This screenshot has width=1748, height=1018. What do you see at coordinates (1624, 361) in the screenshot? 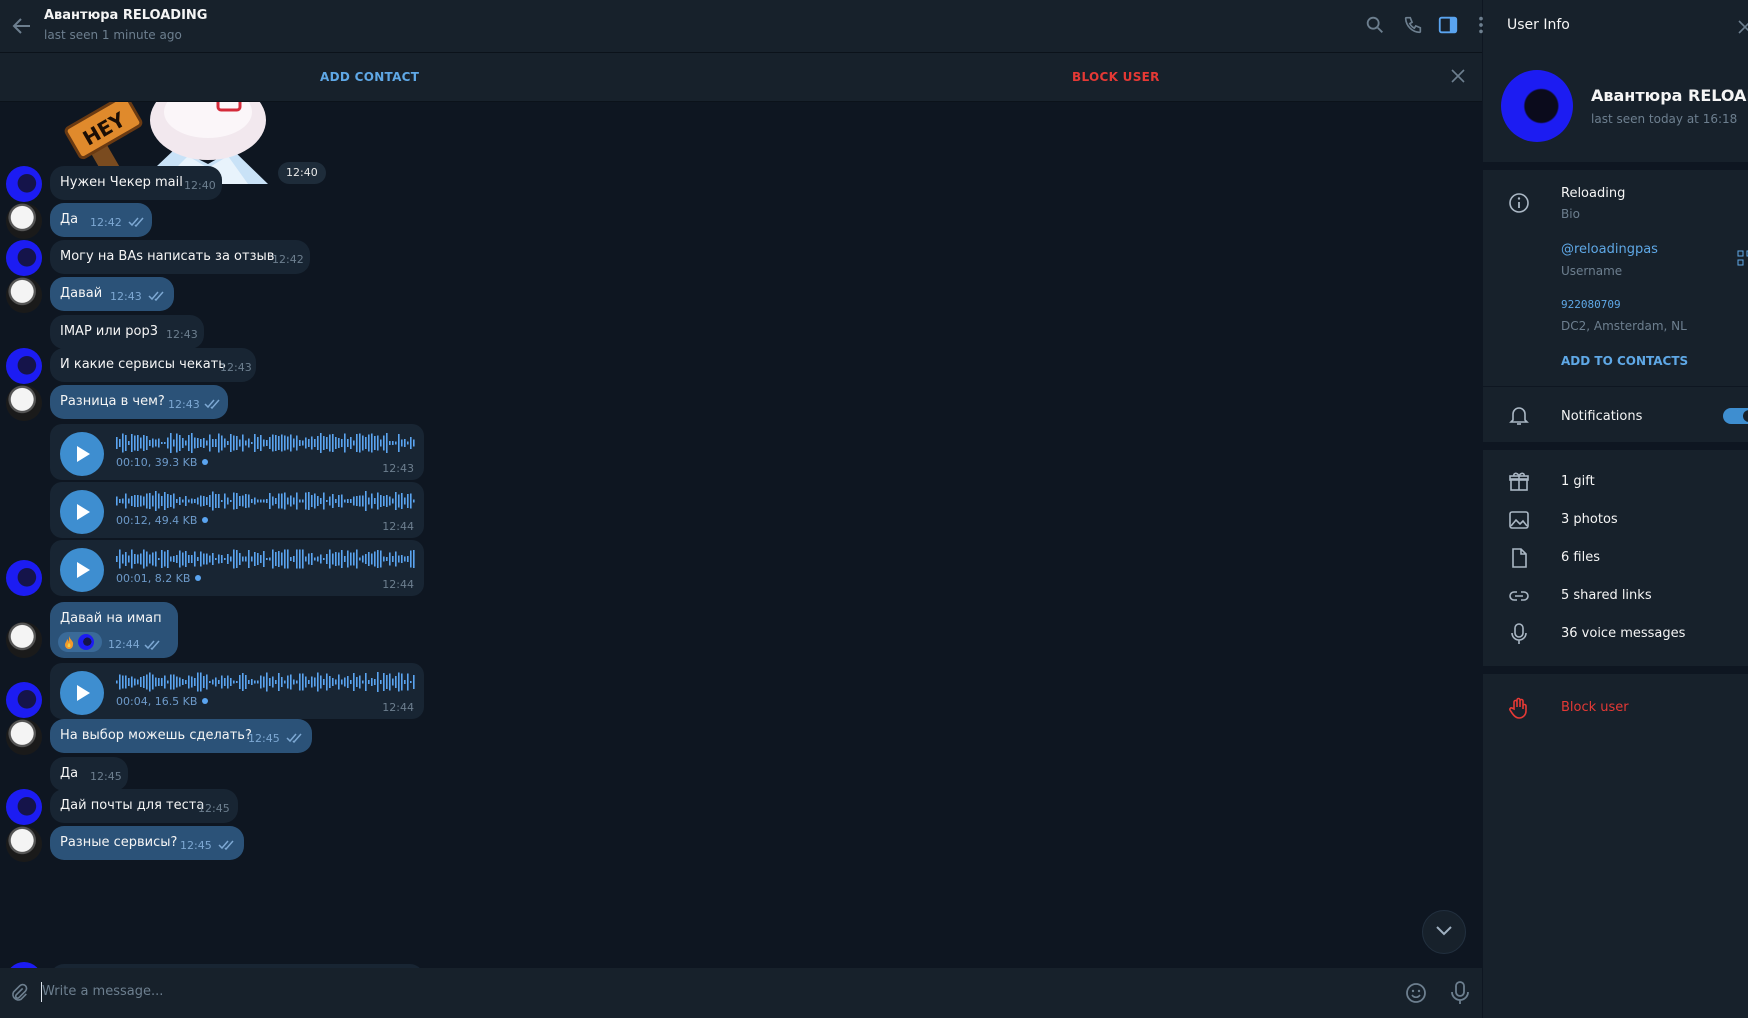
I see `add-to-contacts-button: ADD TO CONTACTS` at bounding box center [1624, 361].